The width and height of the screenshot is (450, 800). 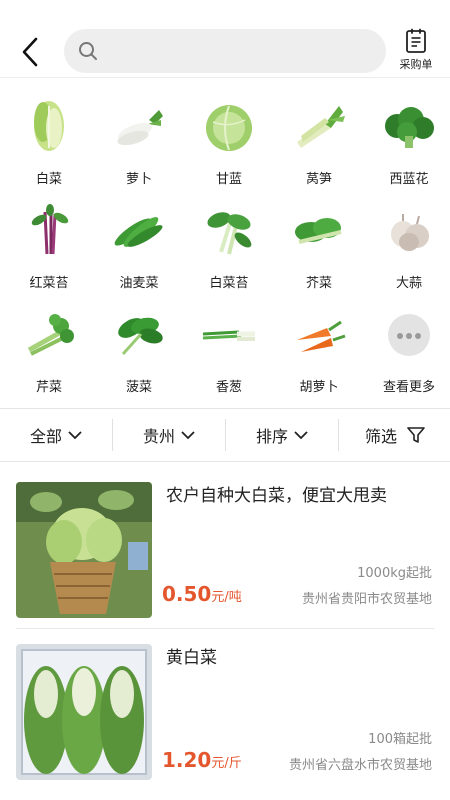 I want to click on scallion-icon, so click(x=228, y=335).